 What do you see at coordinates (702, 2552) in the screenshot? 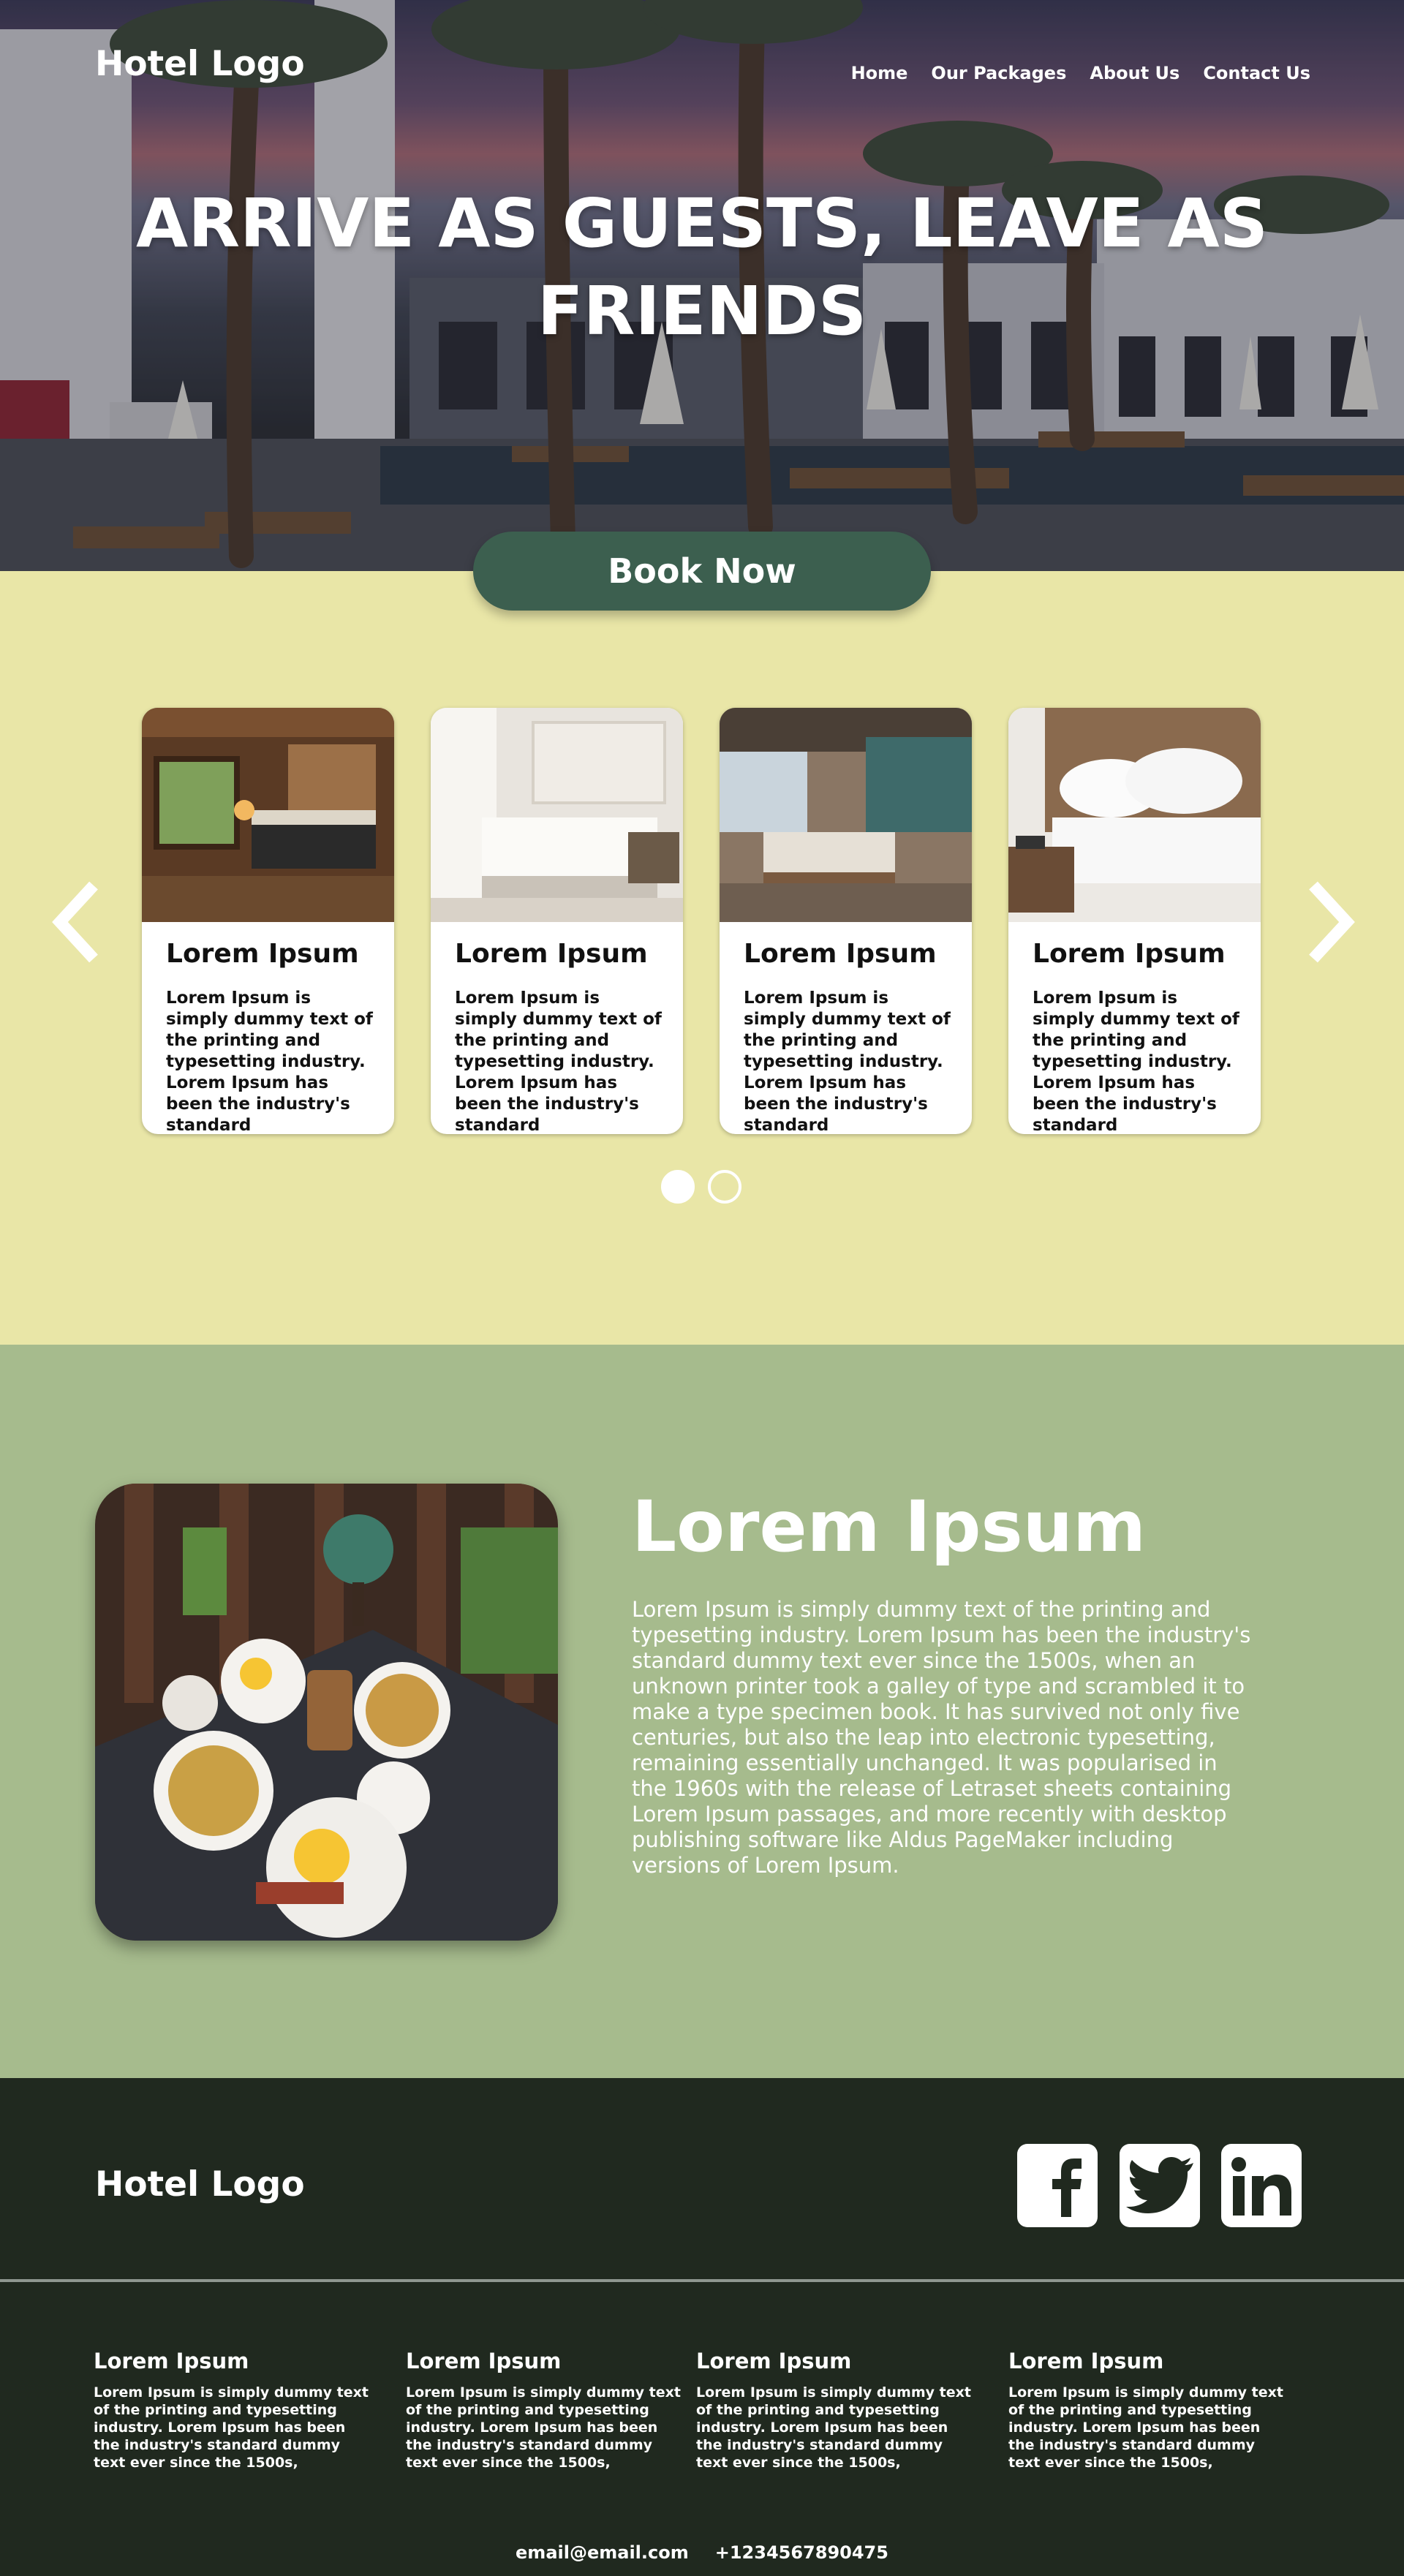
I see `footer-contact: email@email.com +1234567890475` at bounding box center [702, 2552].